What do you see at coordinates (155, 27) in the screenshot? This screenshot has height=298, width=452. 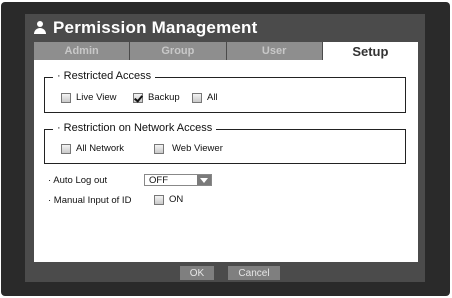 I see `page-title: Permission Management` at bounding box center [155, 27].